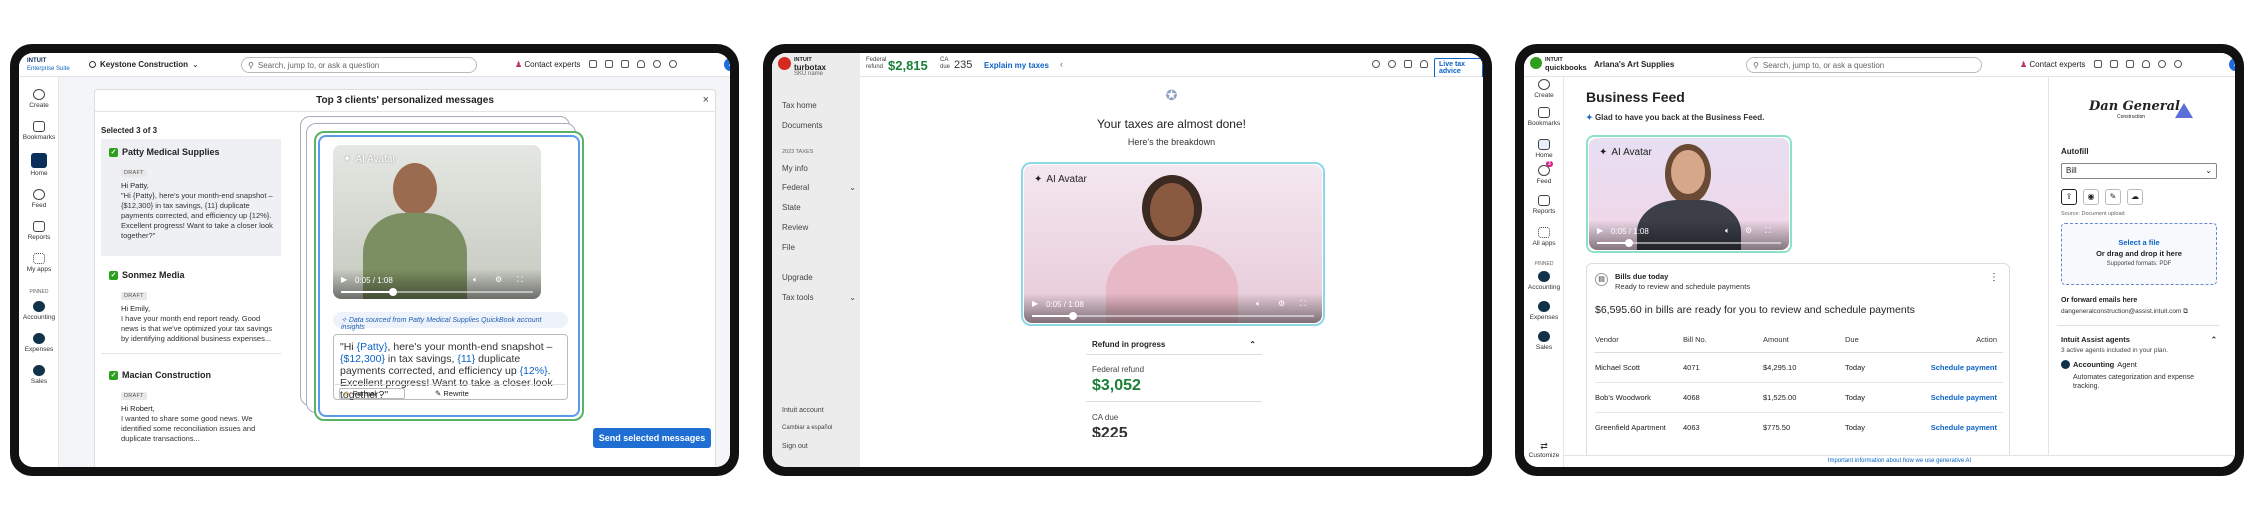 The width and height of the screenshot is (2254, 520). Describe the element at coordinates (1376, 64) in the screenshot. I see `search-icon` at that location.